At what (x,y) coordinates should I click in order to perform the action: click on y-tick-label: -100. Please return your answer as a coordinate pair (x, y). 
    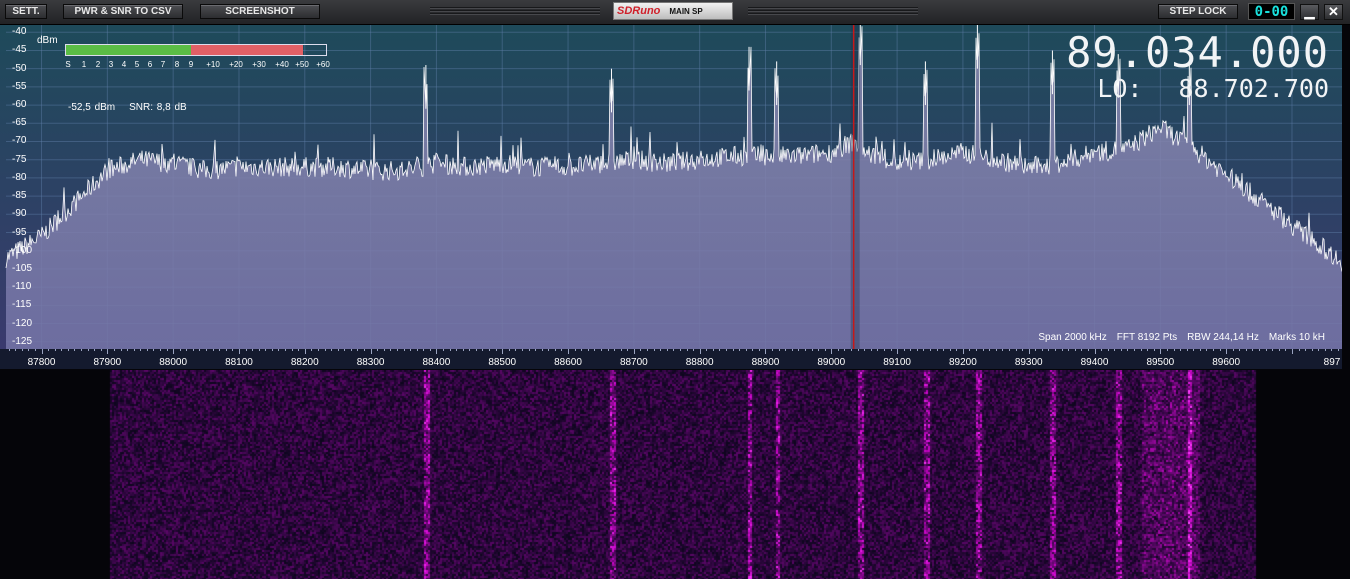
    Looking at the image, I should click on (22, 250).